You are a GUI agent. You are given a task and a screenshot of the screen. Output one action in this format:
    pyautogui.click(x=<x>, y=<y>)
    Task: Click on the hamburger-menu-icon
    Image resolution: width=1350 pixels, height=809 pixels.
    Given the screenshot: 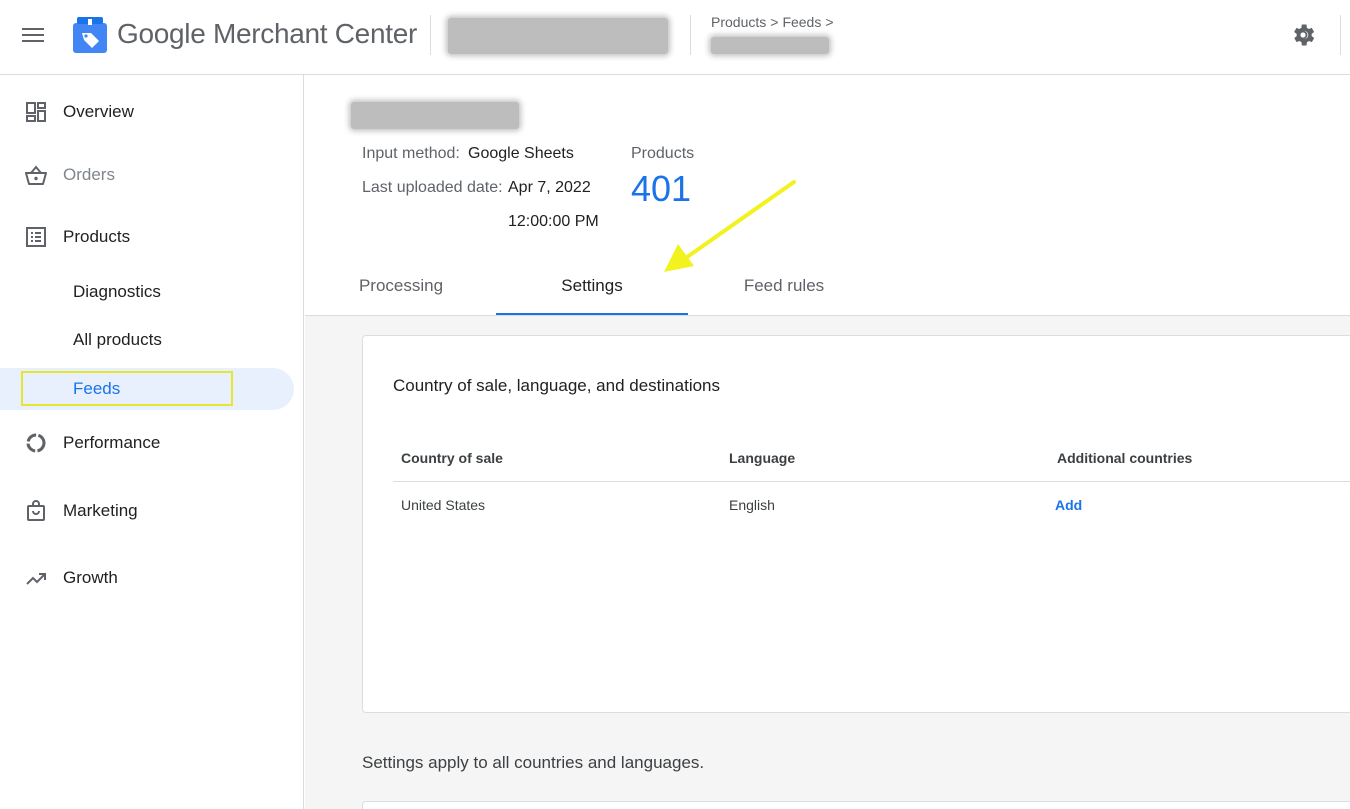 What is the action you would take?
    pyautogui.click(x=34, y=36)
    